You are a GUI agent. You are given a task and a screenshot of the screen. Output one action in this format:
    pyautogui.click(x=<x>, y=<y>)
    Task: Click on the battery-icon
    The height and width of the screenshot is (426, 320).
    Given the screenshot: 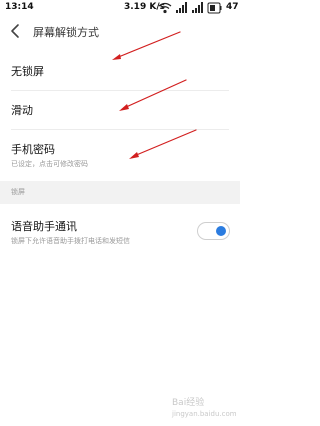 What is the action you would take?
    pyautogui.click(x=214, y=8)
    